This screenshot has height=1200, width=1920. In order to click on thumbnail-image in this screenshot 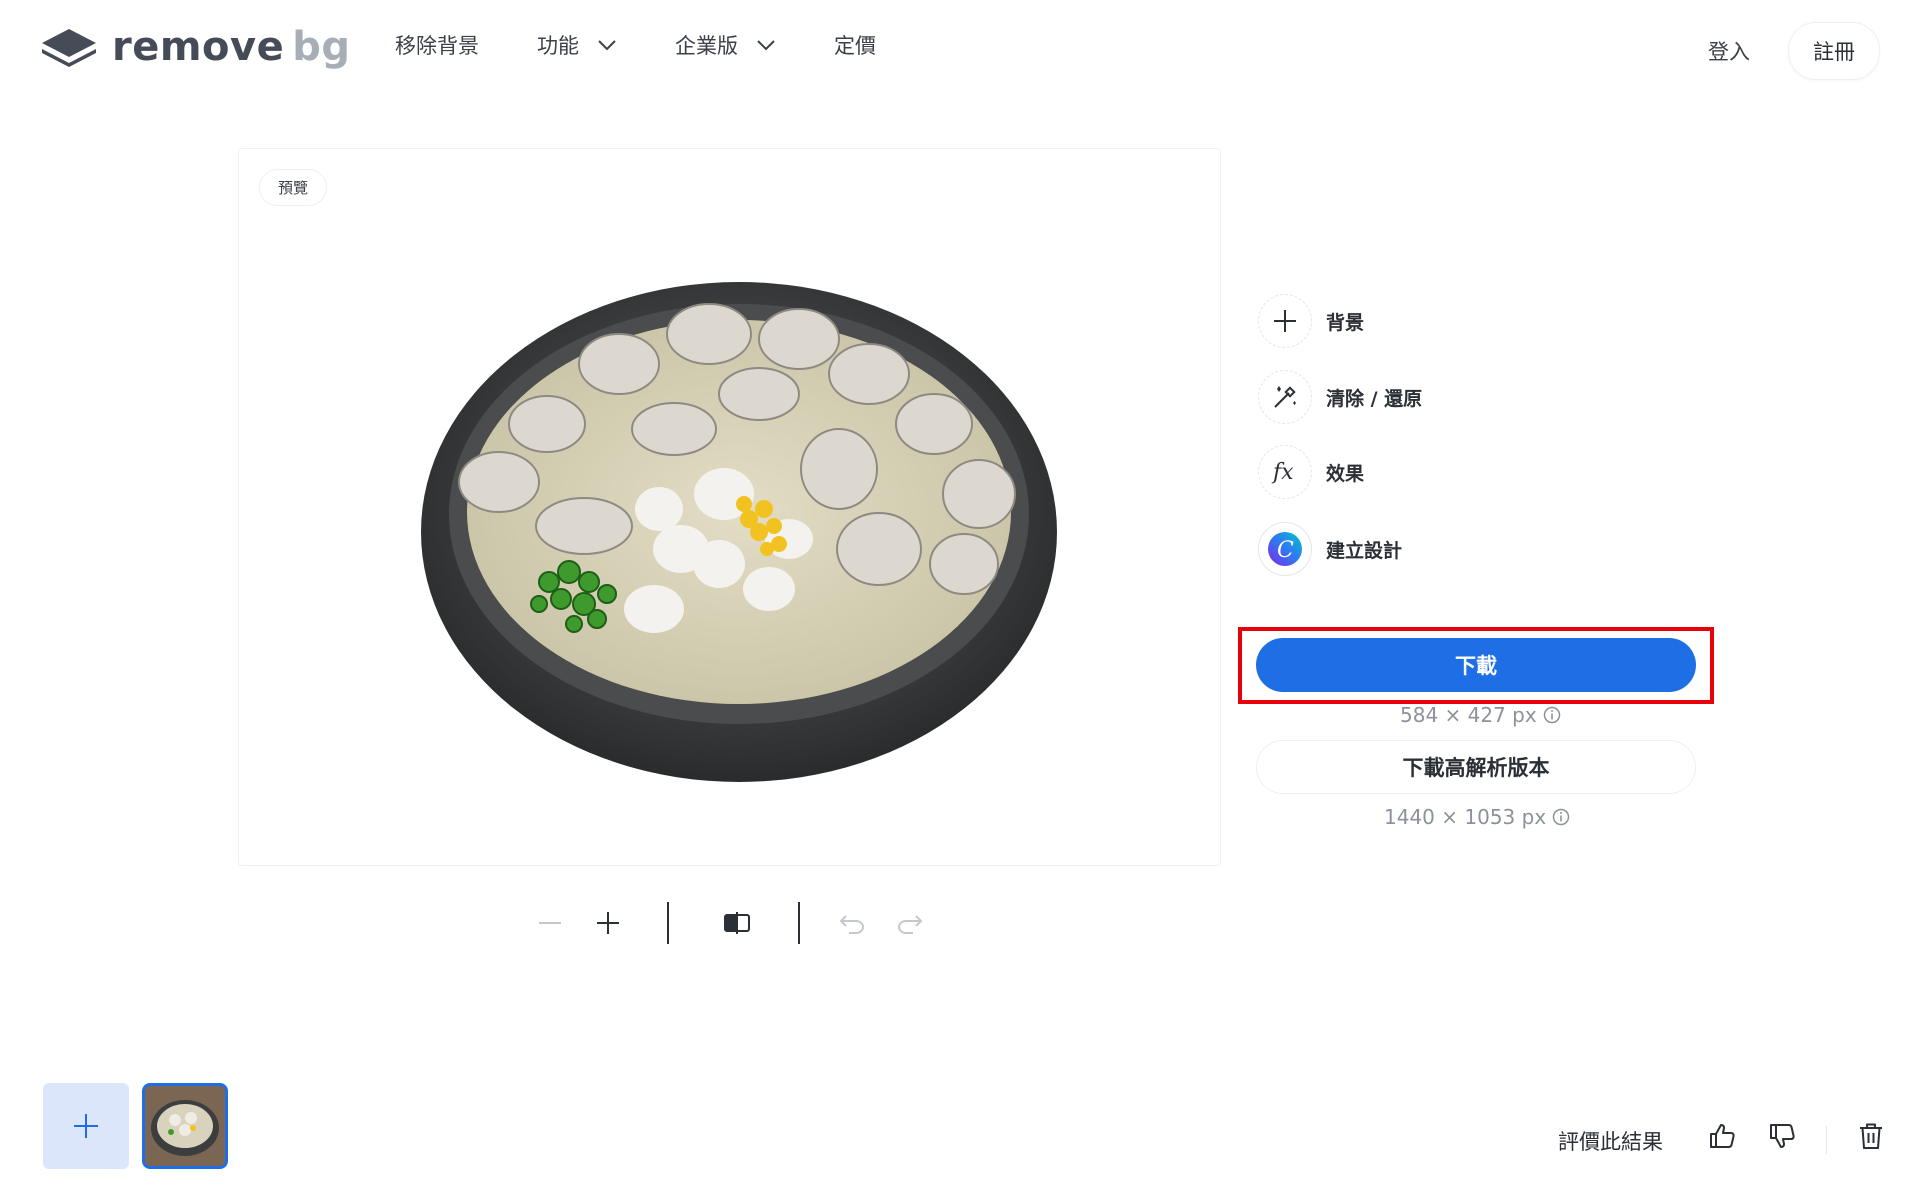, I will do `click(185, 1126)`.